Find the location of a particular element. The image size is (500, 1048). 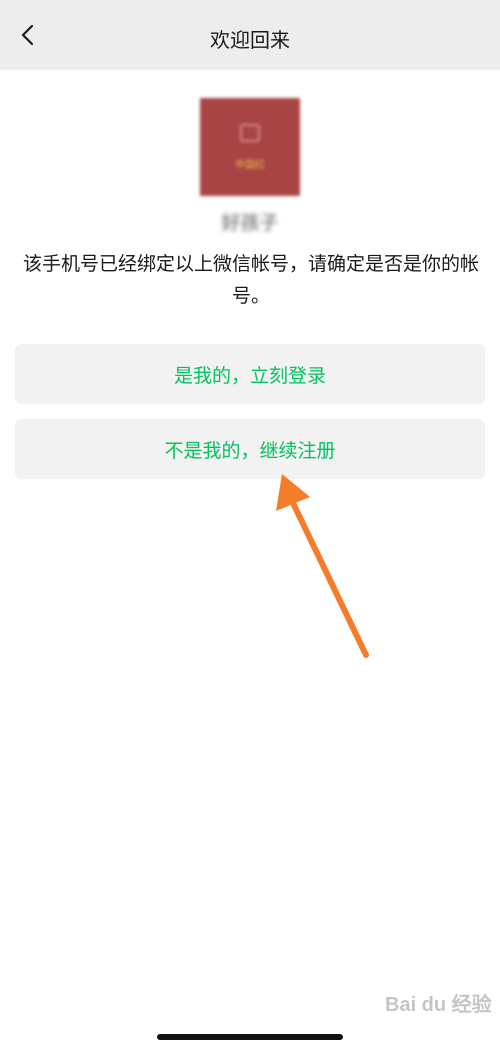

continue-register-button: 不是我的，继续注册 is located at coordinates (250, 449).